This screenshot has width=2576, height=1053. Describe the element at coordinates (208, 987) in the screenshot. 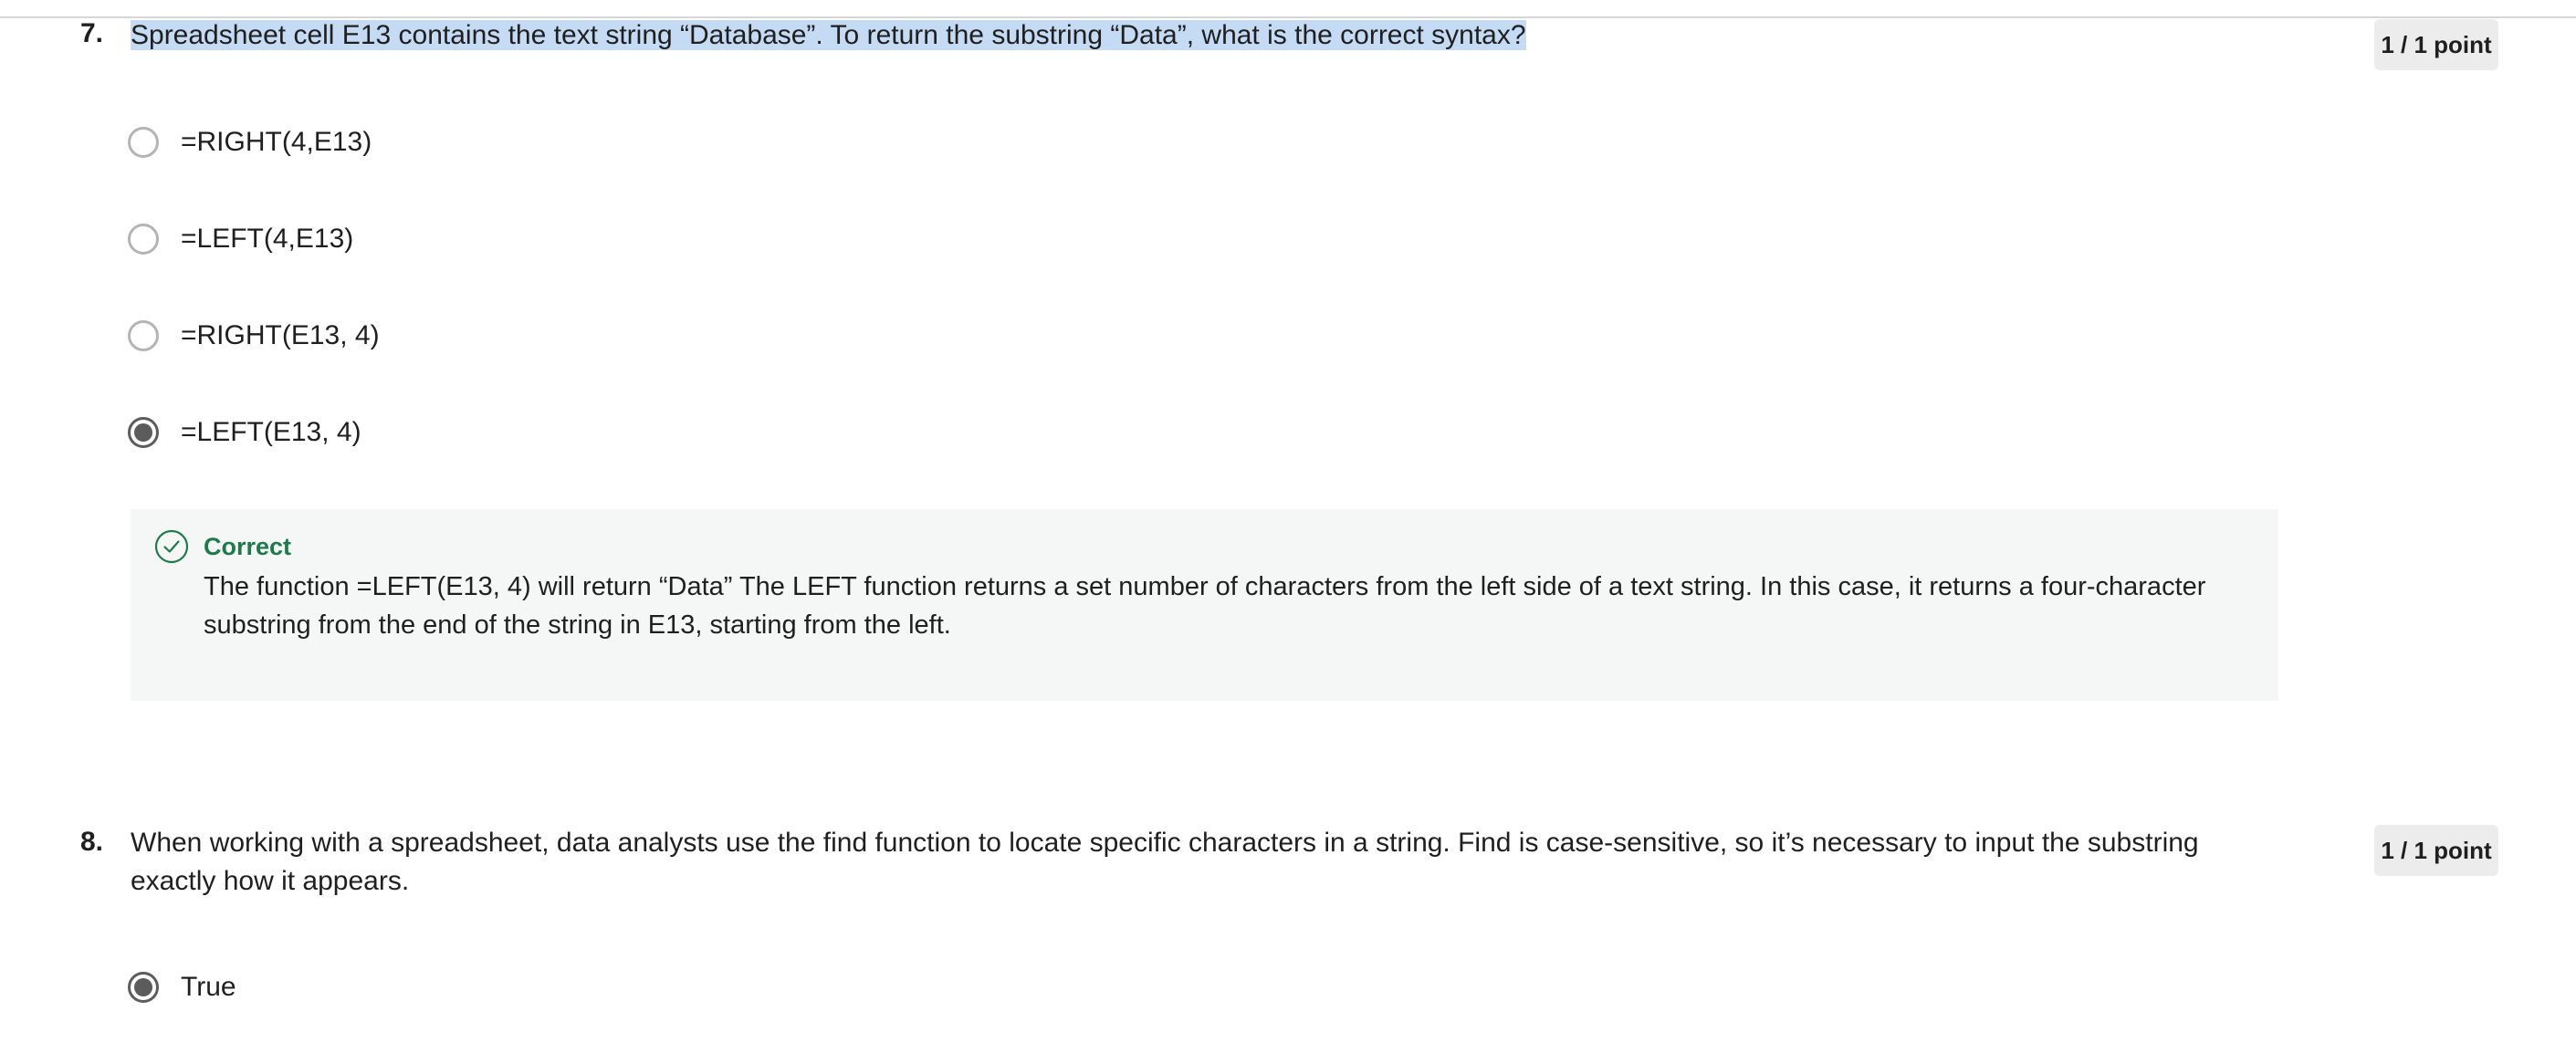

I see `option-label: True` at that location.